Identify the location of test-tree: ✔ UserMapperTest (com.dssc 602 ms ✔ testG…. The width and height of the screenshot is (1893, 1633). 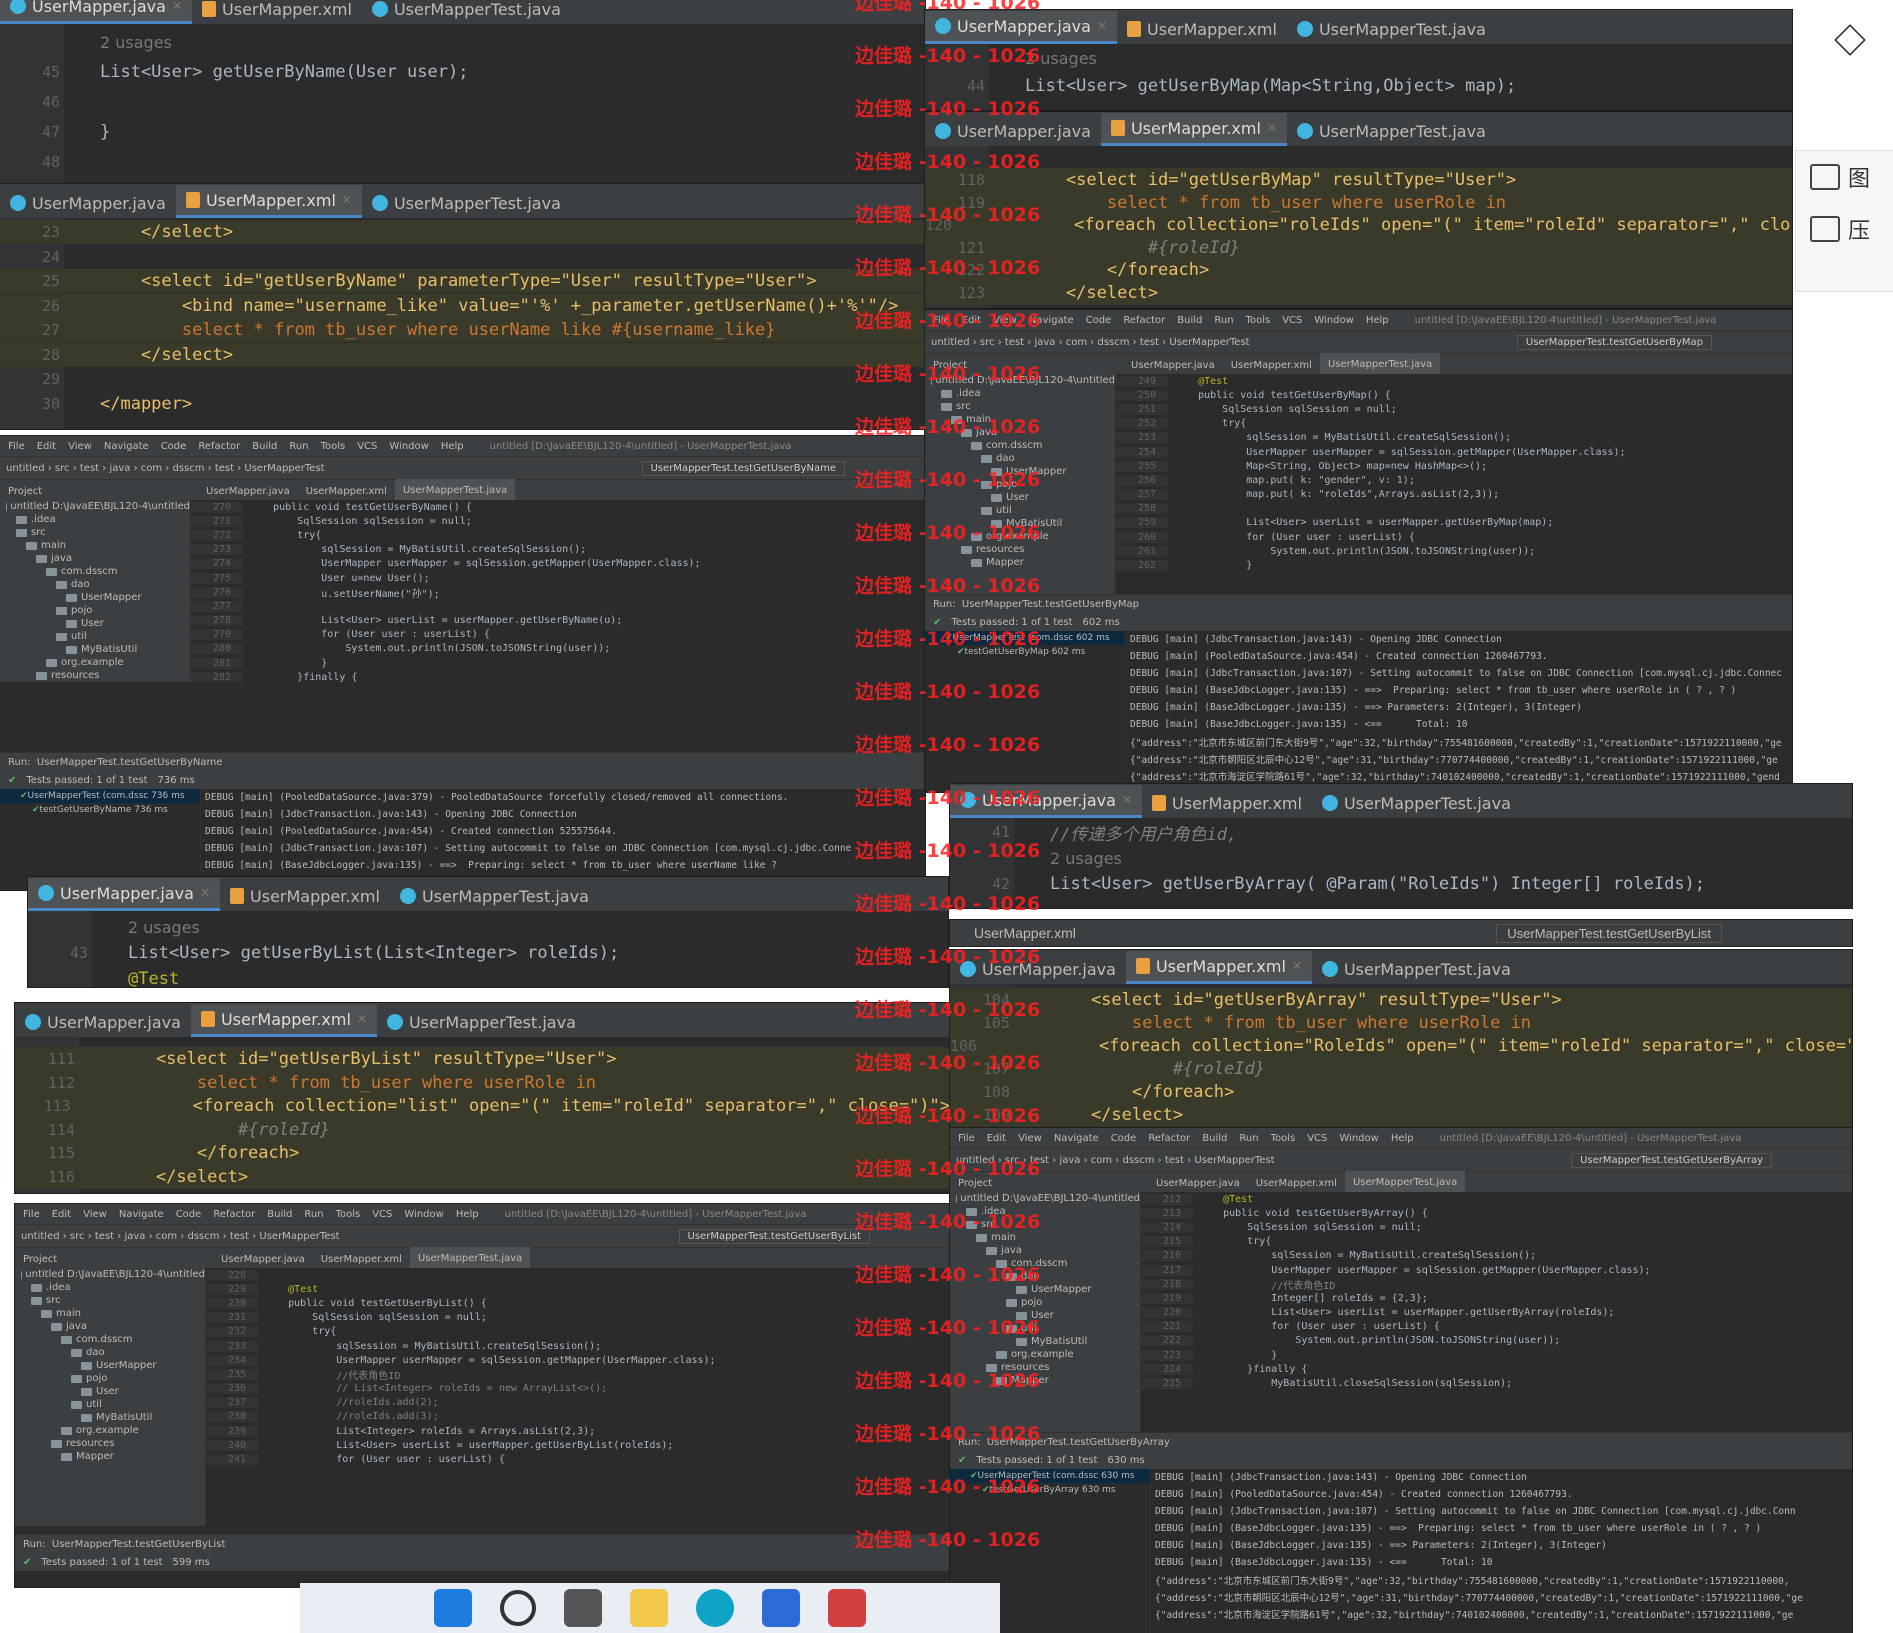
(1025, 711).